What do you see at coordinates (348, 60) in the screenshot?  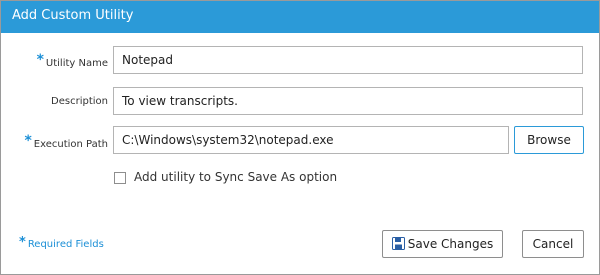 I see `utility-name-field: Notepad` at bounding box center [348, 60].